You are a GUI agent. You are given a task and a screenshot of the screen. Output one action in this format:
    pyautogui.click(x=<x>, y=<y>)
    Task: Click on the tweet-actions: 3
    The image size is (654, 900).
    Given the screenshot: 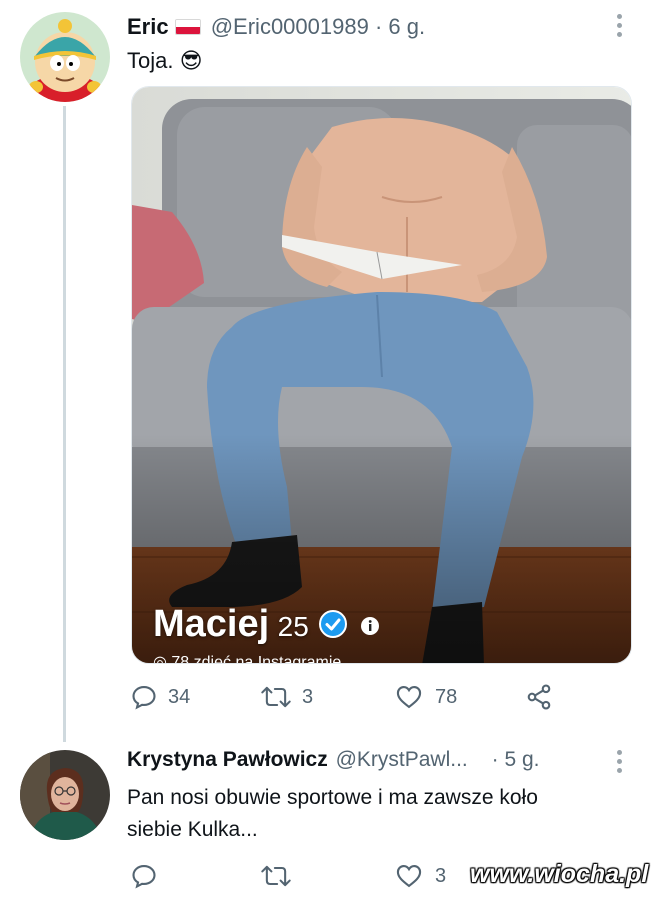 What is the action you would take?
    pyautogui.click(x=327, y=876)
    